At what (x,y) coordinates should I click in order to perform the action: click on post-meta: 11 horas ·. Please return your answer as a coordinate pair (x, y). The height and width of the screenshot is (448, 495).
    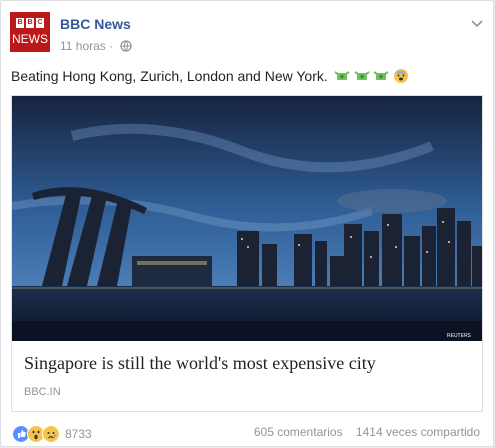
    Looking at the image, I should click on (96, 47).